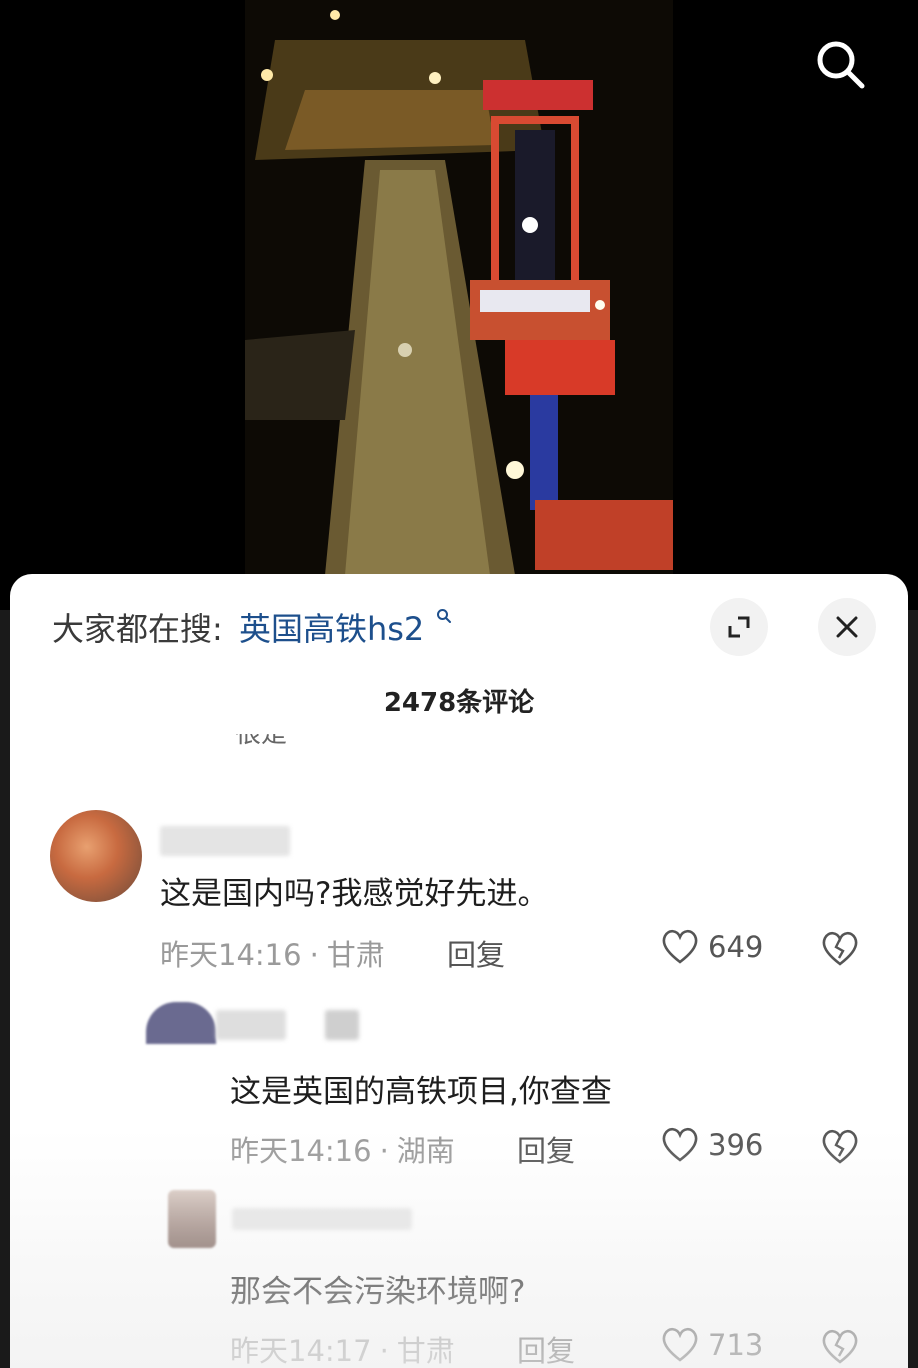  I want to click on search-icon, so click(841, 65).